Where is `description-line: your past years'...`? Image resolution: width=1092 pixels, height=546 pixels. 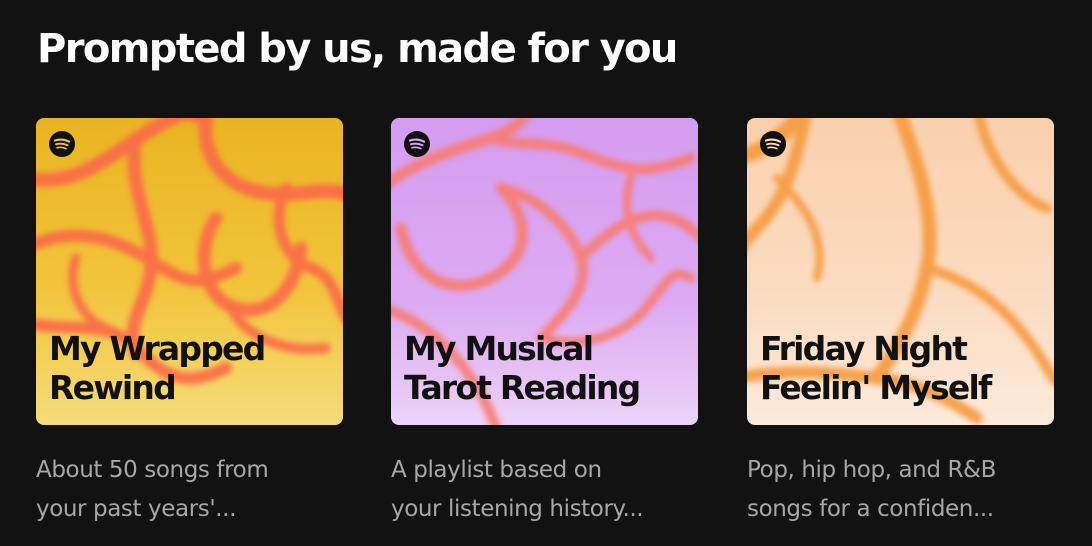
description-line: your past years'... is located at coordinates (136, 509).